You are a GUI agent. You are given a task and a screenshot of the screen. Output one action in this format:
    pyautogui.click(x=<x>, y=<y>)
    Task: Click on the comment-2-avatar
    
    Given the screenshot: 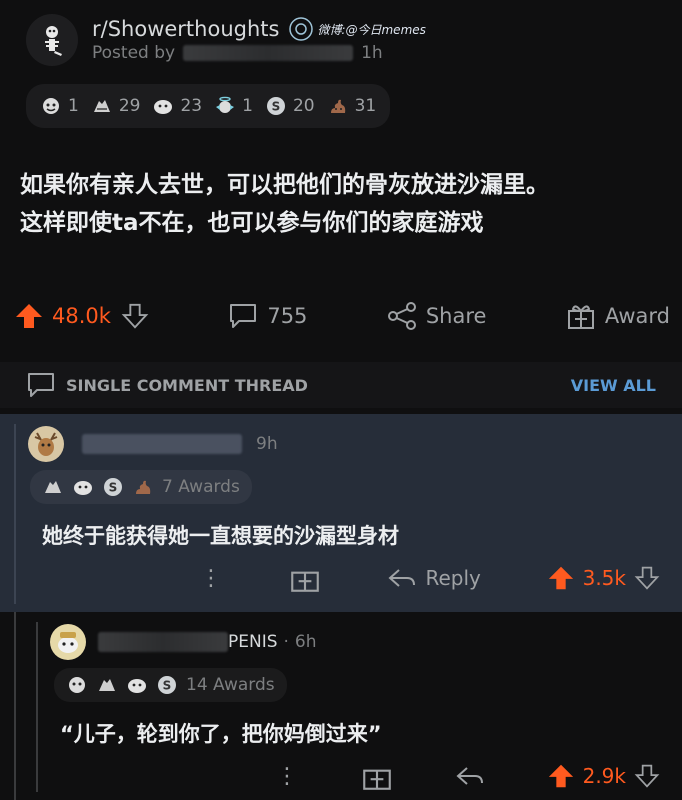 What is the action you would take?
    pyautogui.click(x=68, y=642)
    